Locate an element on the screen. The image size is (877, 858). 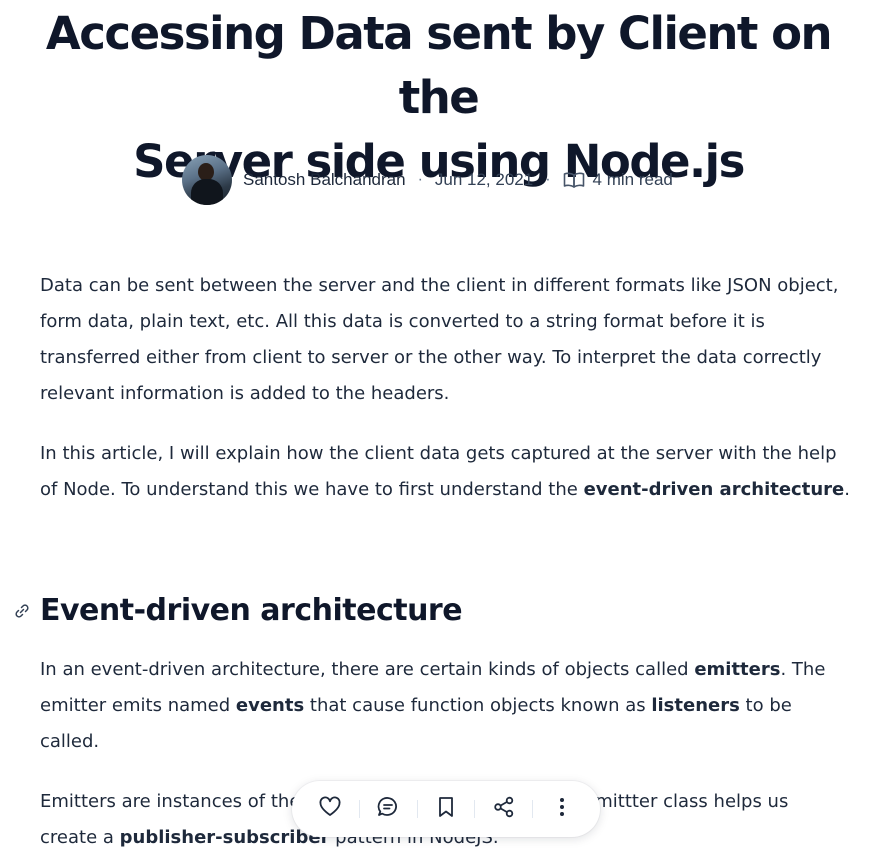
share-button is located at coordinates (504, 809).